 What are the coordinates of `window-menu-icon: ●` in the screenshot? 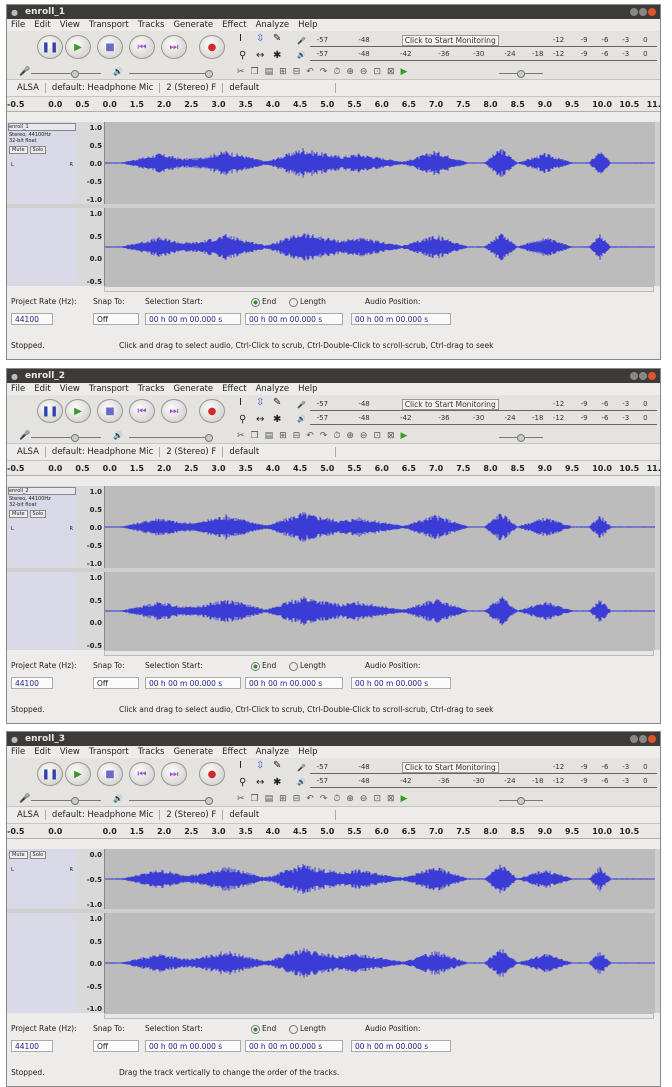 It's located at (15, 376).